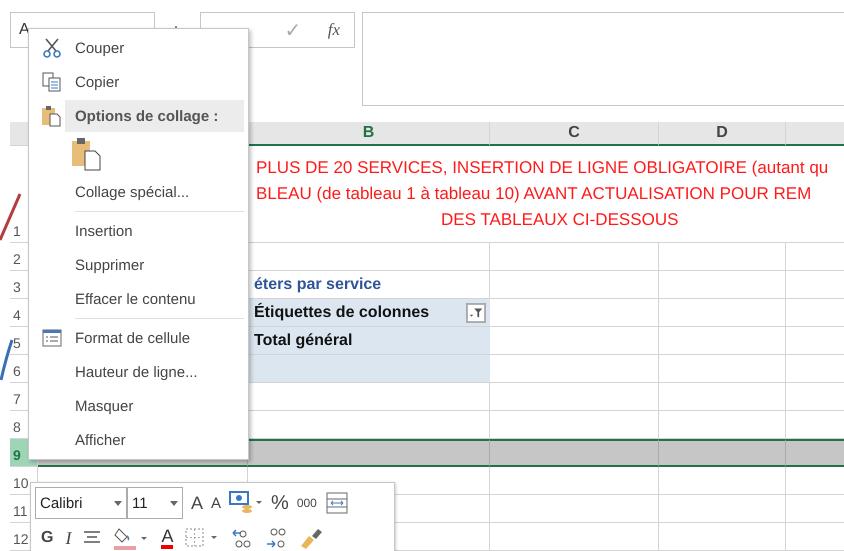 The height and width of the screenshot is (551, 844). Describe the element at coordinates (303, 341) in the screenshot. I see `cell-text: Total général` at that location.